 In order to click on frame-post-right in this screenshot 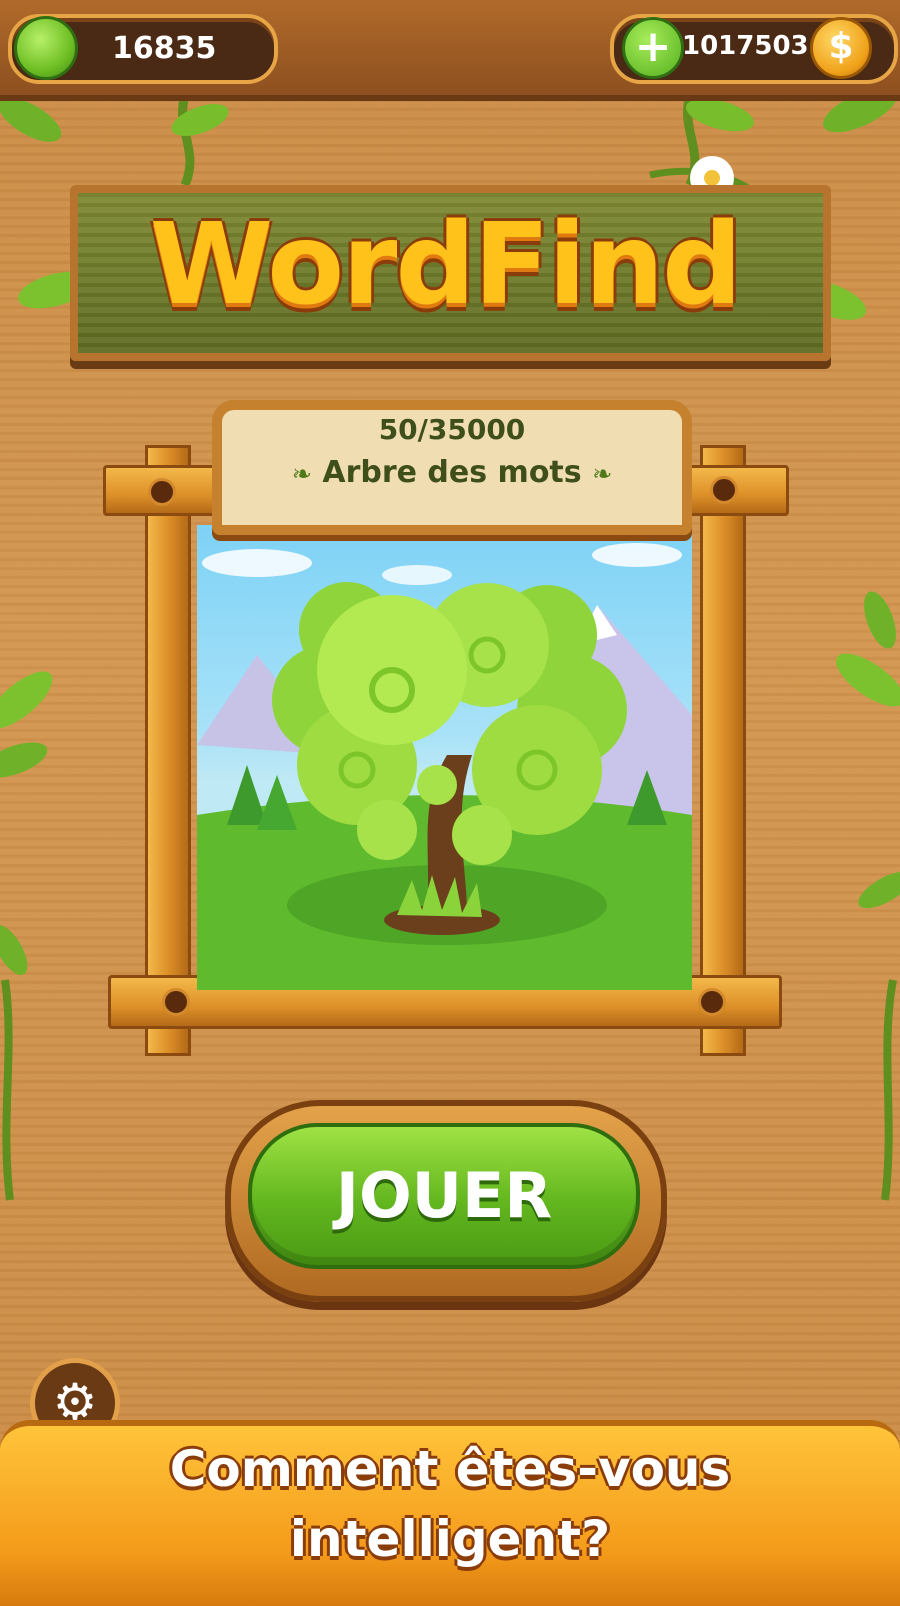, I will do `click(723, 750)`.